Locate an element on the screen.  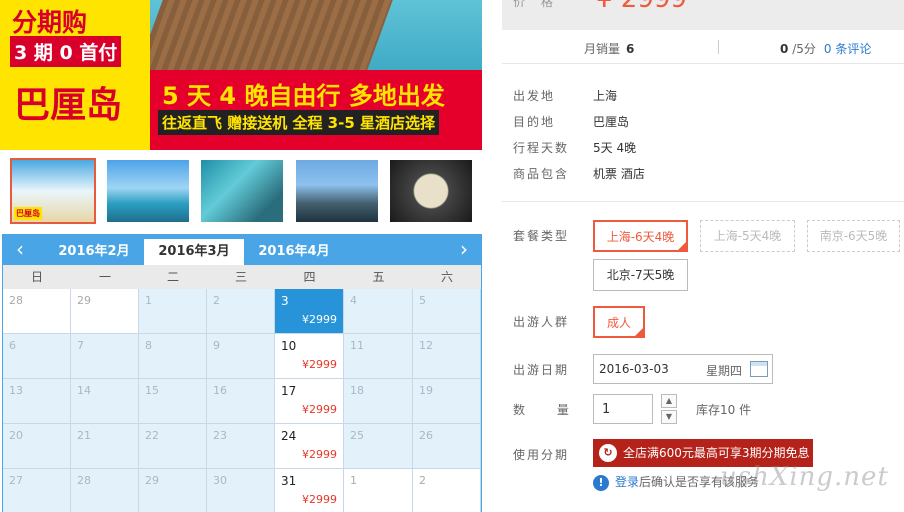
day-number: 1 is located at coordinates (148, 300).